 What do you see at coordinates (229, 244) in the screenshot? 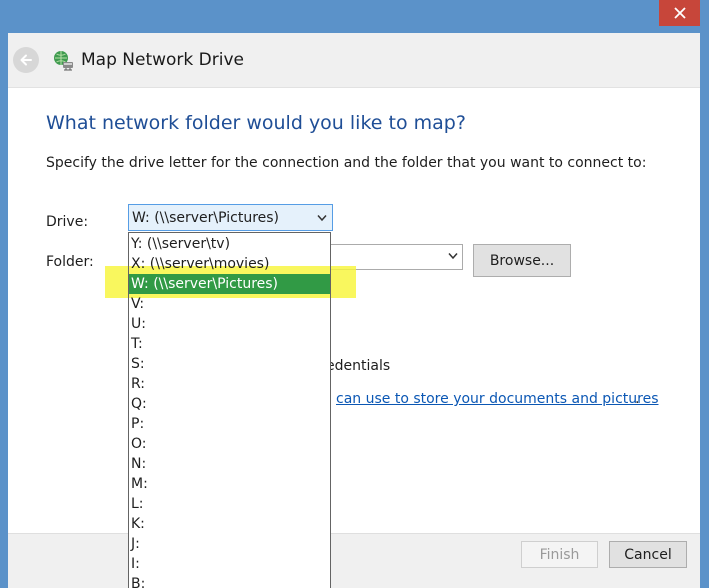
I see `drive-option: Y: (\\server\tv)` at bounding box center [229, 244].